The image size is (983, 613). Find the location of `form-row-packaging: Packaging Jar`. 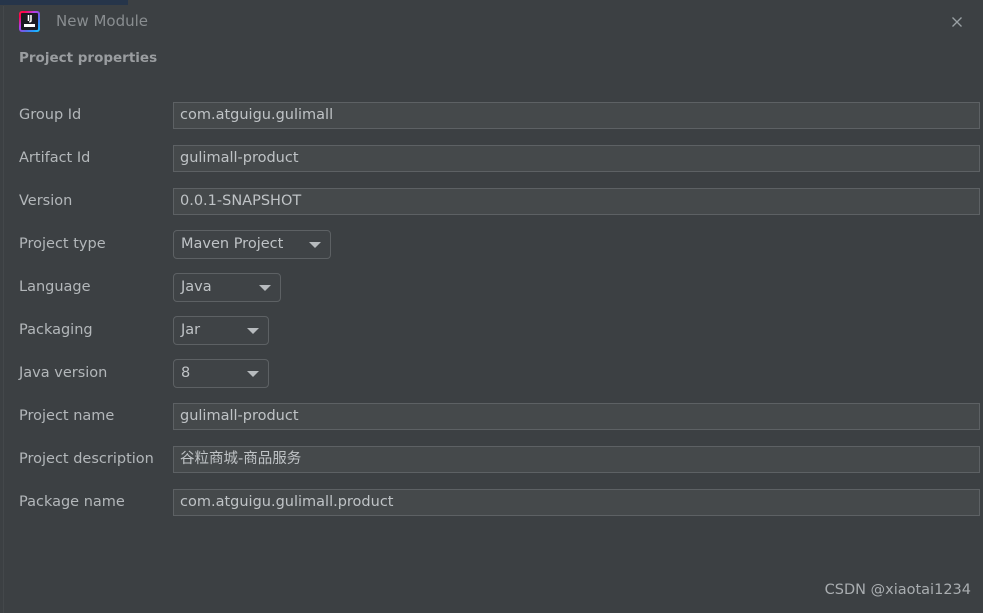

form-row-packaging: Packaging Jar is located at coordinates (491, 336).